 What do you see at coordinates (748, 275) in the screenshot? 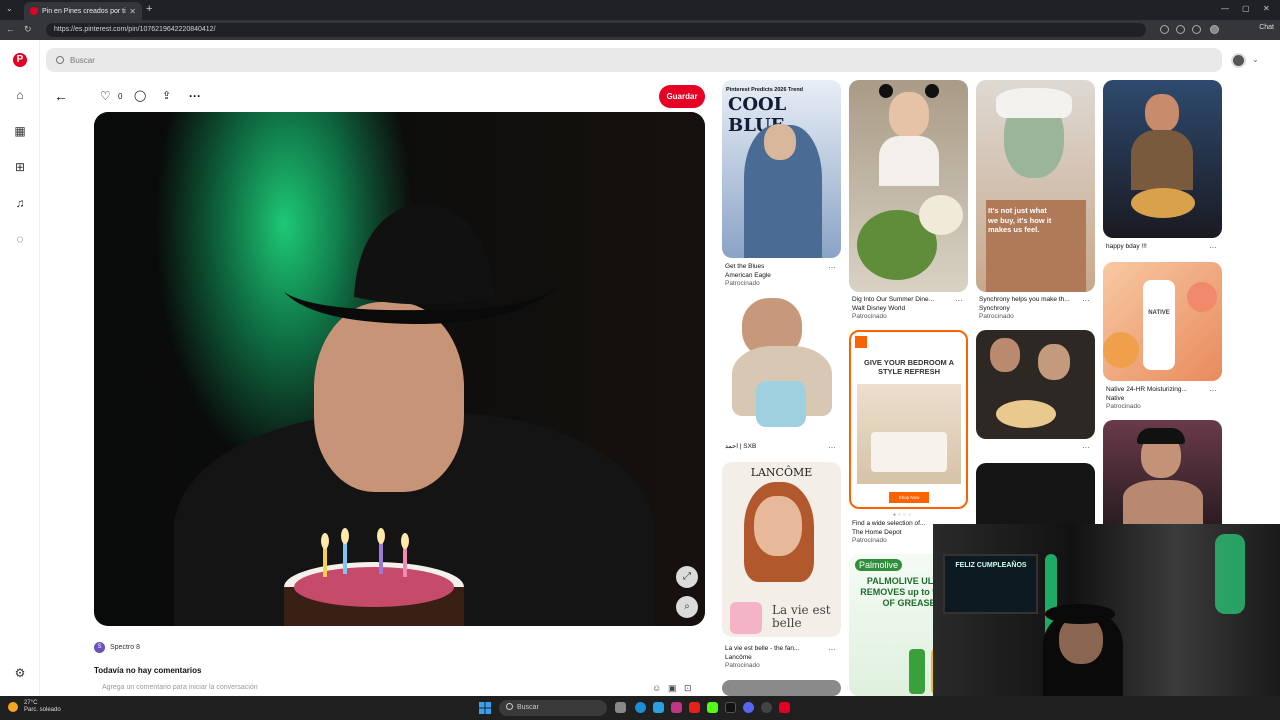
I see `pin-caption: Get the Blues American Eagle Patrocinado` at bounding box center [748, 275].